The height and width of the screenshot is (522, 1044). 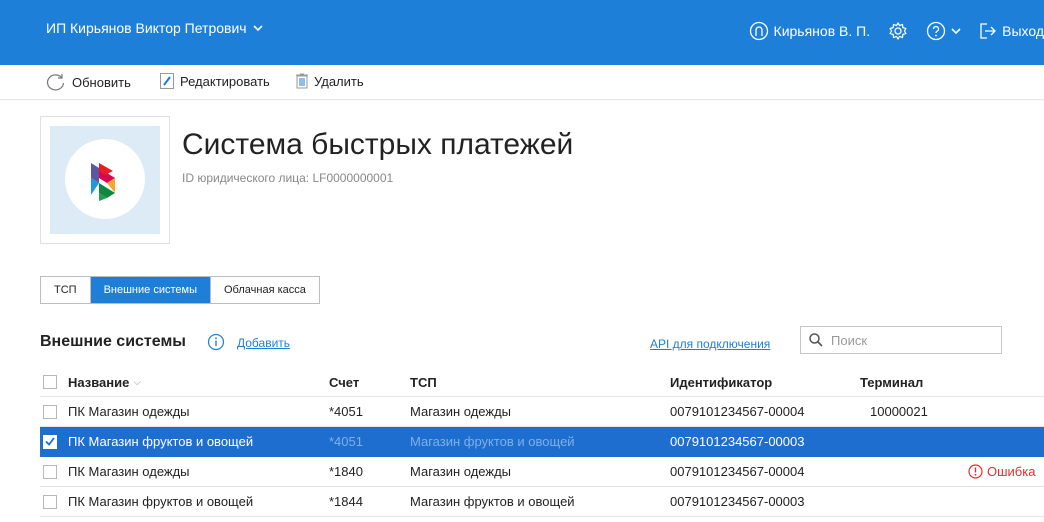 What do you see at coordinates (1011, 471) in the screenshot?
I see `error-label: Ошибка` at bounding box center [1011, 471].